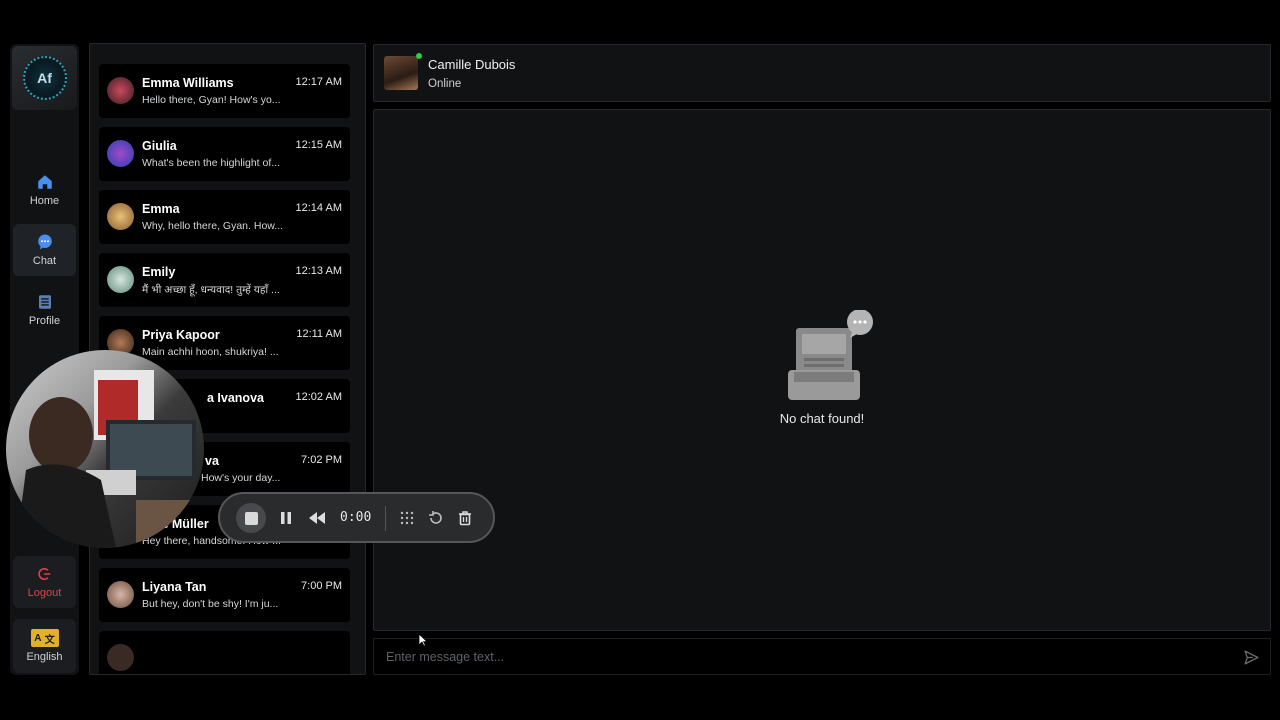 This screenshot has width=1280, height=720. What do you see at coordinates (401, 73) in the screenshot?
I see `contact-avatar` at bounding box center [401, 73].